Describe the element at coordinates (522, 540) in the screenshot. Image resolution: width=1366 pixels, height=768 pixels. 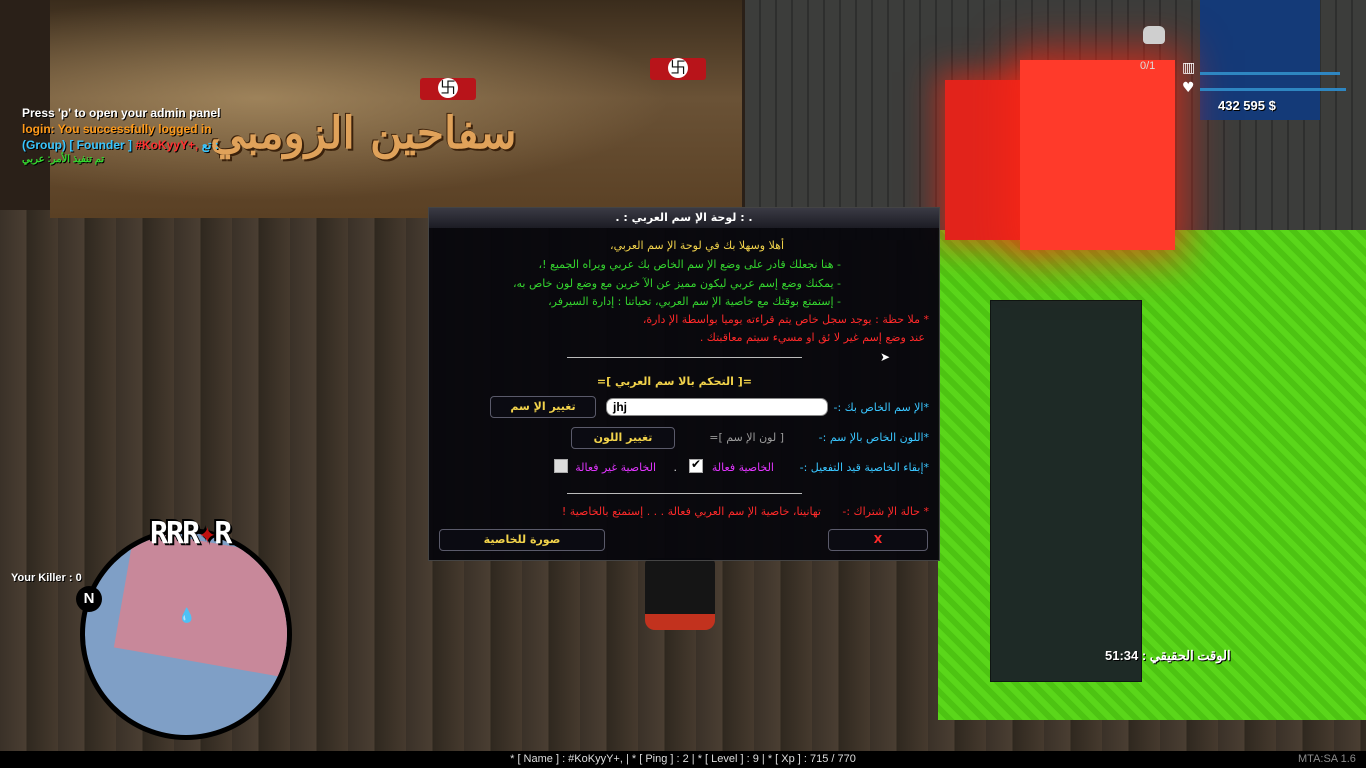
I see `feature-image-button: صورة للخاصية` at that location.